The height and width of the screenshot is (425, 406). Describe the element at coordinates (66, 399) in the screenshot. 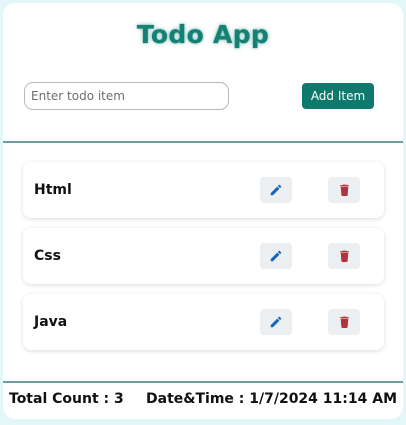

I see `total-count: Total Count : 3` at that location.